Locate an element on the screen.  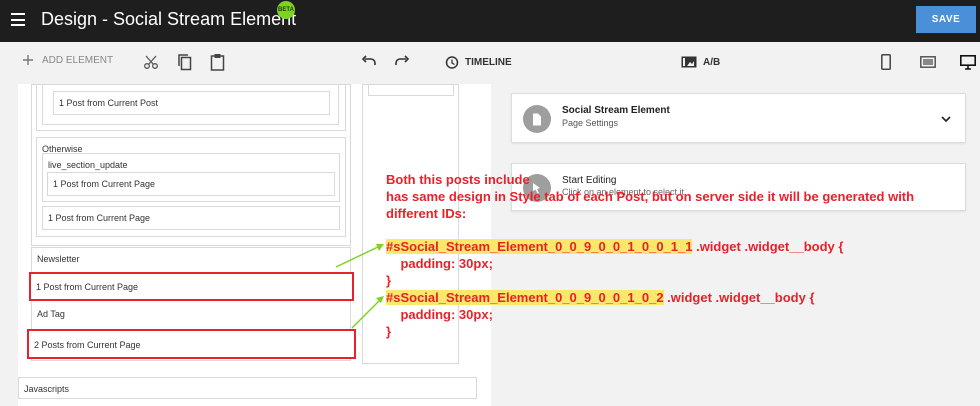
list-item: 1 Post from Current Post is located at coordinates (191, 103).